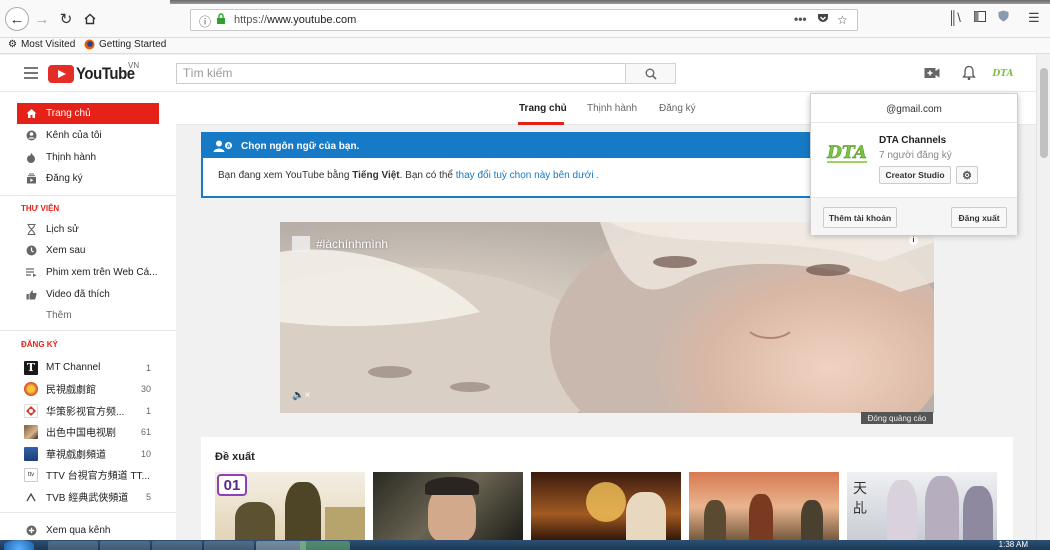 The height and width of the screenshot is (550, 1050). What do you see at coordinates (88, 367) in the screenshot?
I see `sidebar-subscription: T MT Channel 1` at bounding box center [88, 367].